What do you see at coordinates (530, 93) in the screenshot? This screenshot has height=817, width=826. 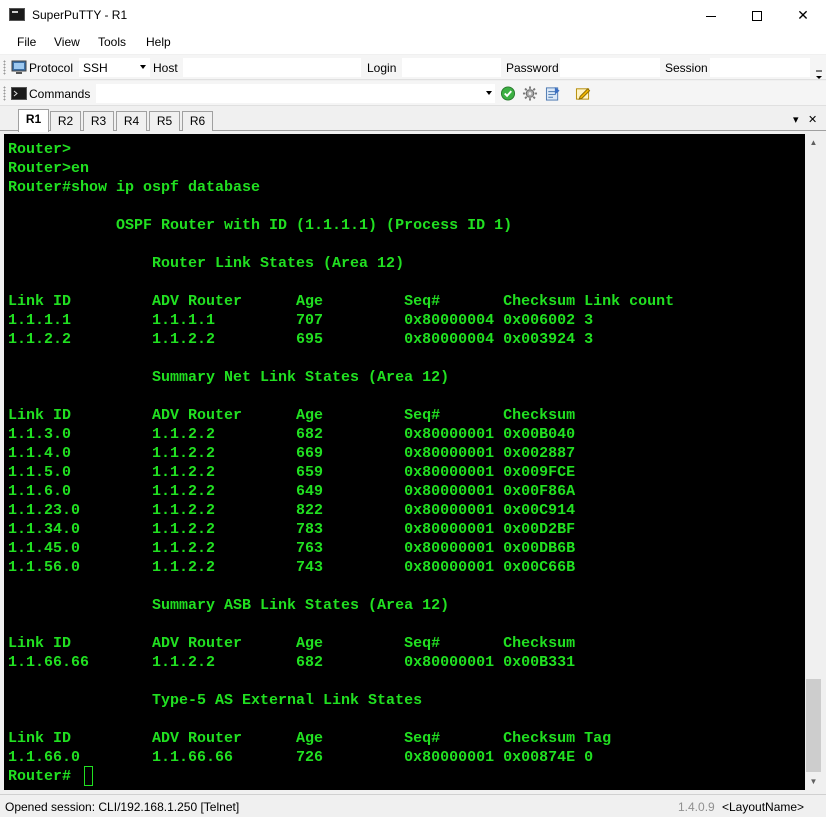 I see `gear-icon` at bounding box center [530, 93].